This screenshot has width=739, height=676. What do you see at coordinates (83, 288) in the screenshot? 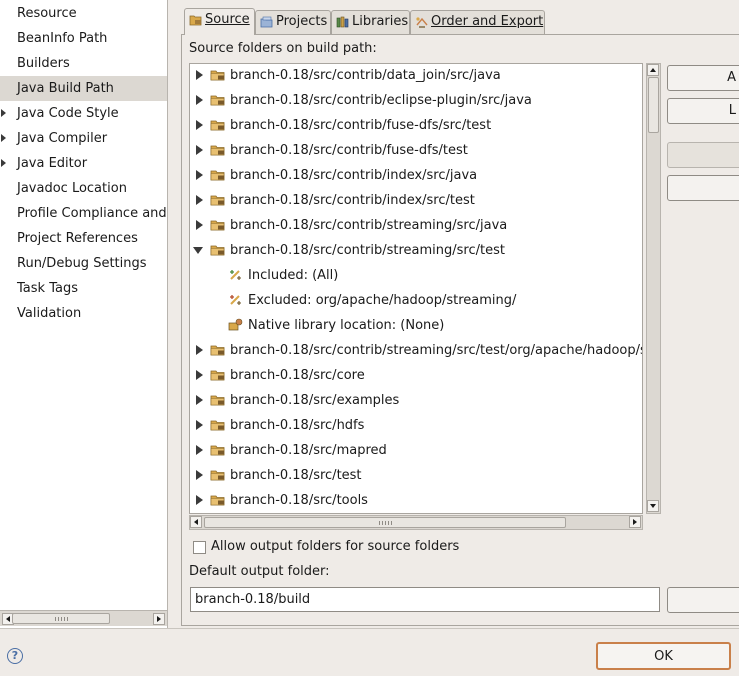
I see `nav-item: Task Tags` at bounding box center [83, 288].